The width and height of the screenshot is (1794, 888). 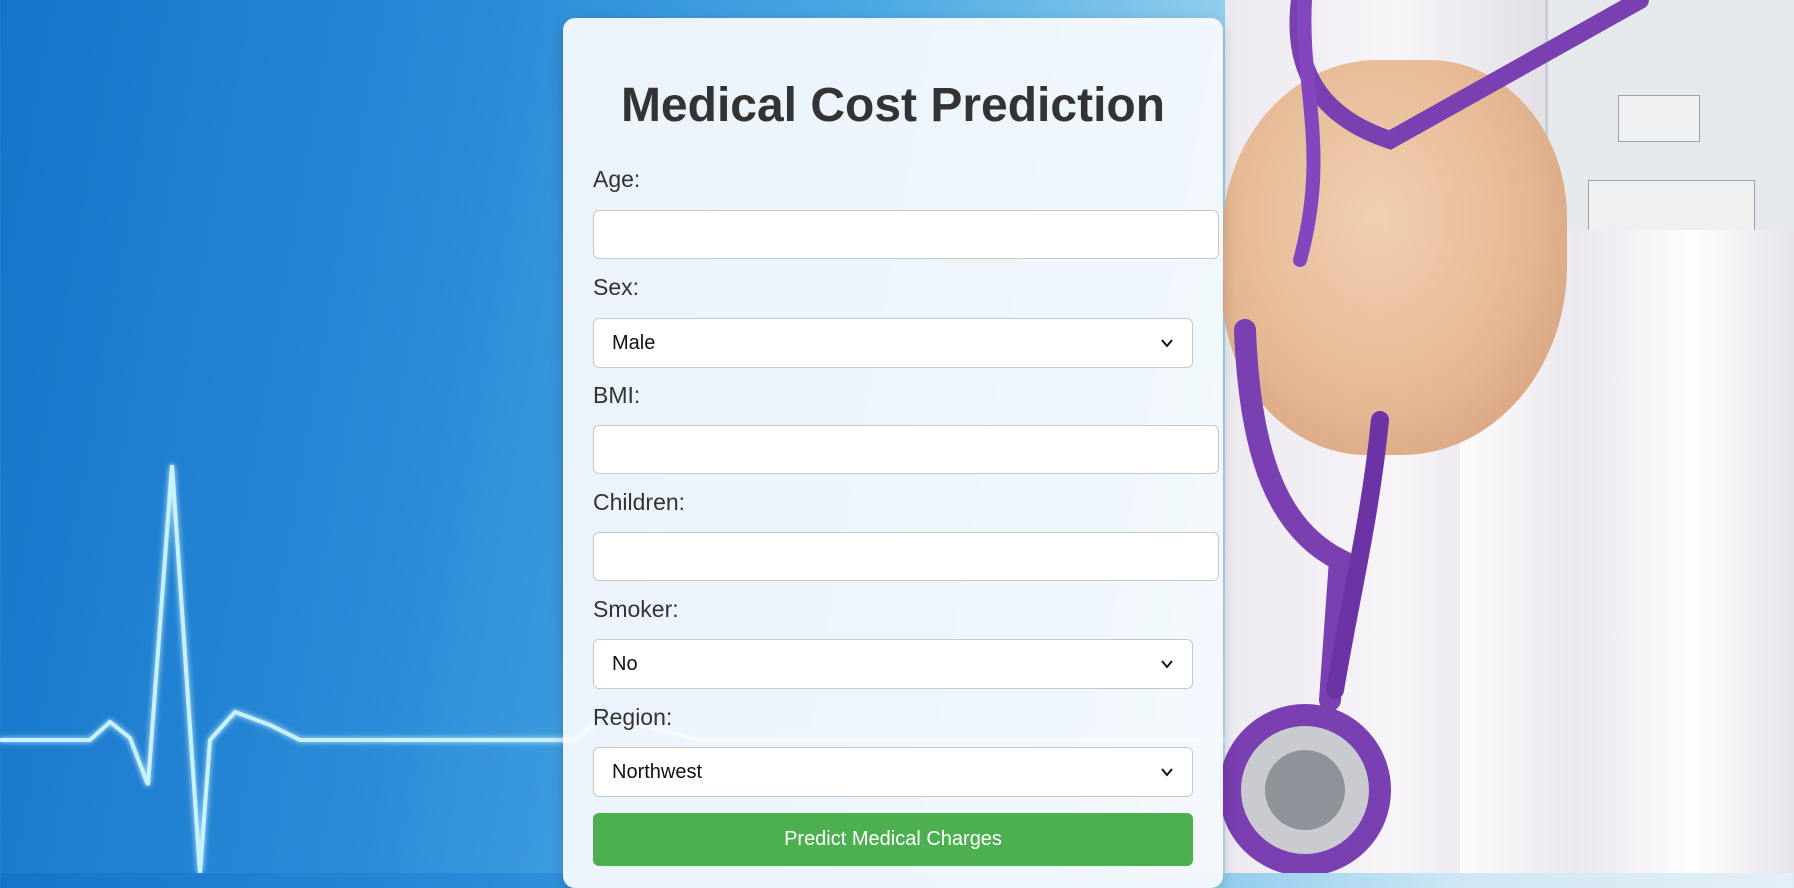 I want to click on region-label: Region:, so click(x=633, y=717).